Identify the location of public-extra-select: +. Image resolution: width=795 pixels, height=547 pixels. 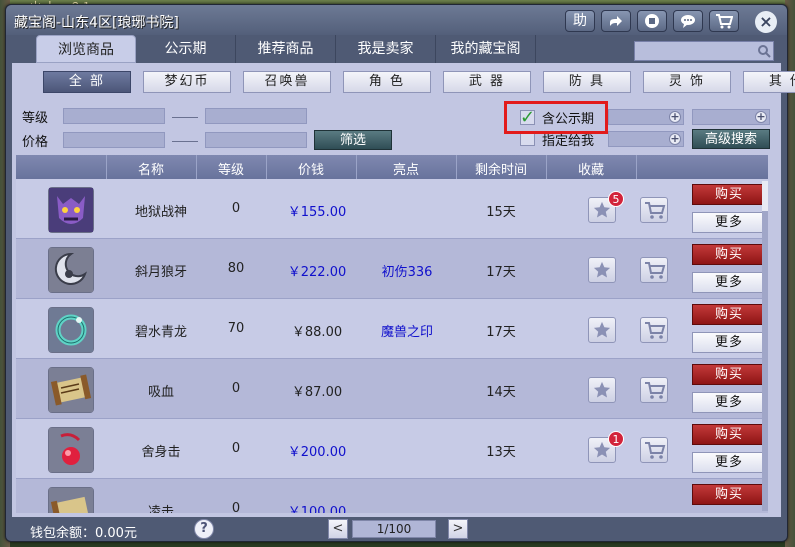
(646, 117).